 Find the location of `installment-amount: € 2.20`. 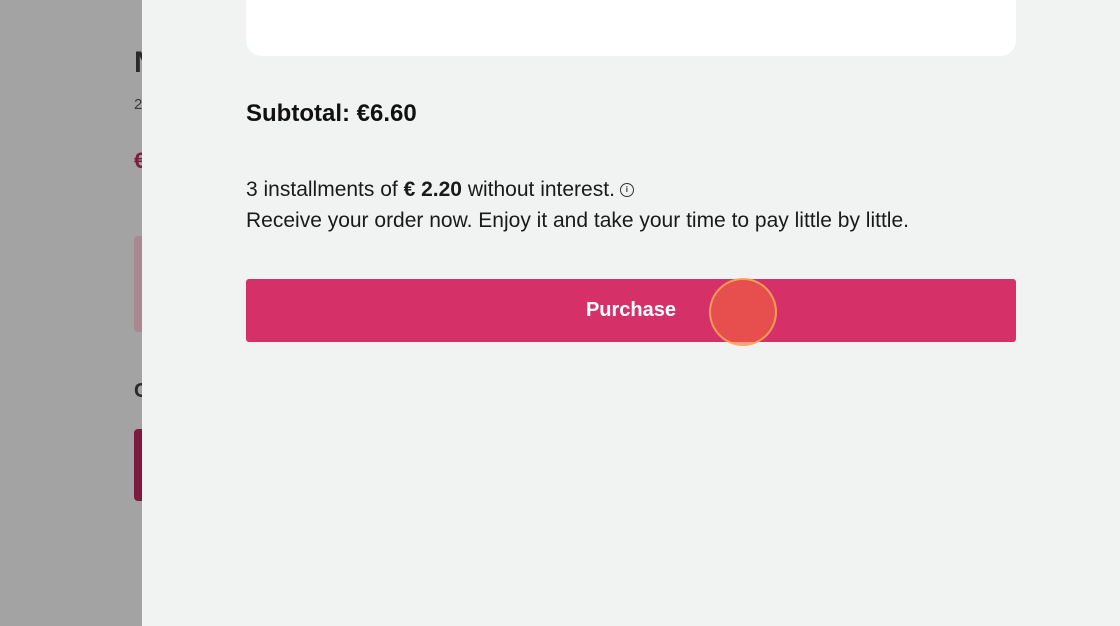

installment-amount: € 2.20 is located at coordinates (432, 189).